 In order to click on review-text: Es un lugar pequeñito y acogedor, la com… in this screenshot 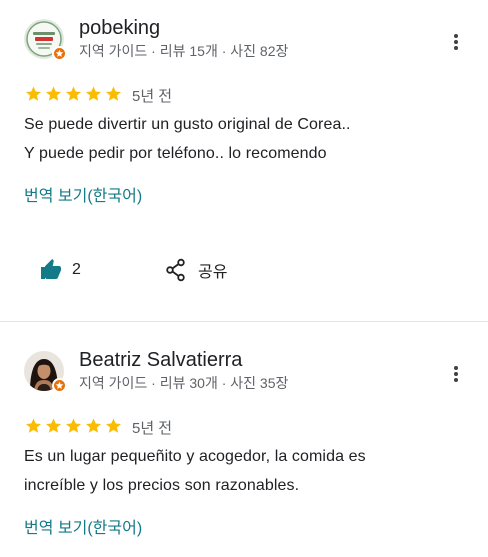, I will do `click(244, 471)`.